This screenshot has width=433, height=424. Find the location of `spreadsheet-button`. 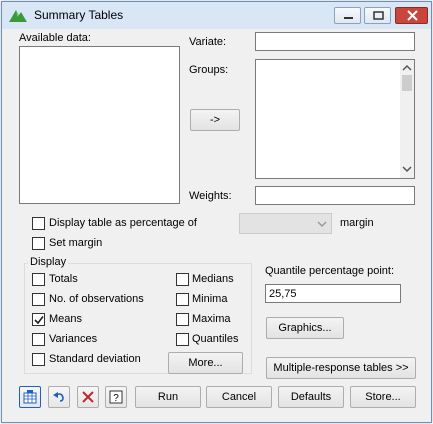

spreadsheet-button is located at coordinates (30, 397).